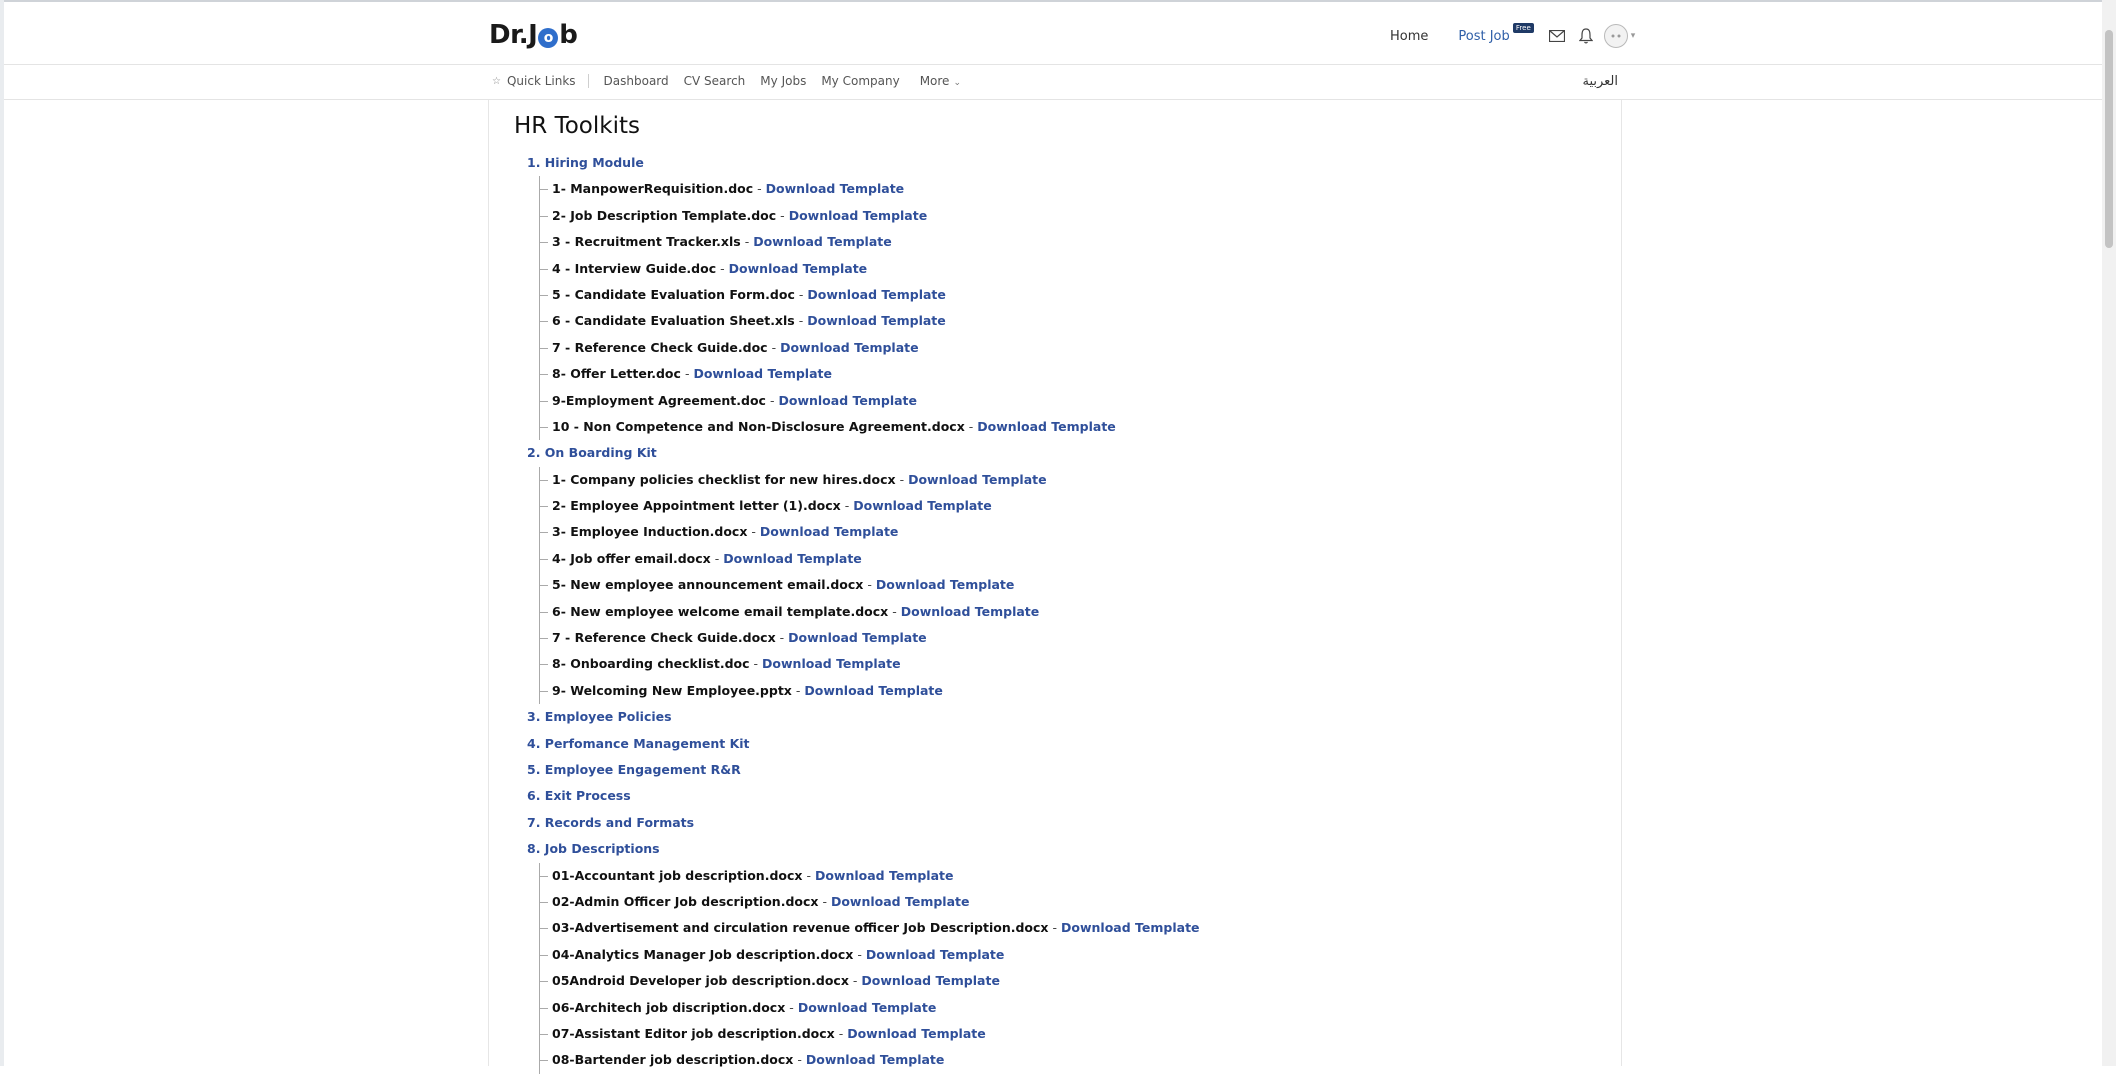  I want to click on section-title: 5. Employee Engagement R&R, so click(1067, 770).